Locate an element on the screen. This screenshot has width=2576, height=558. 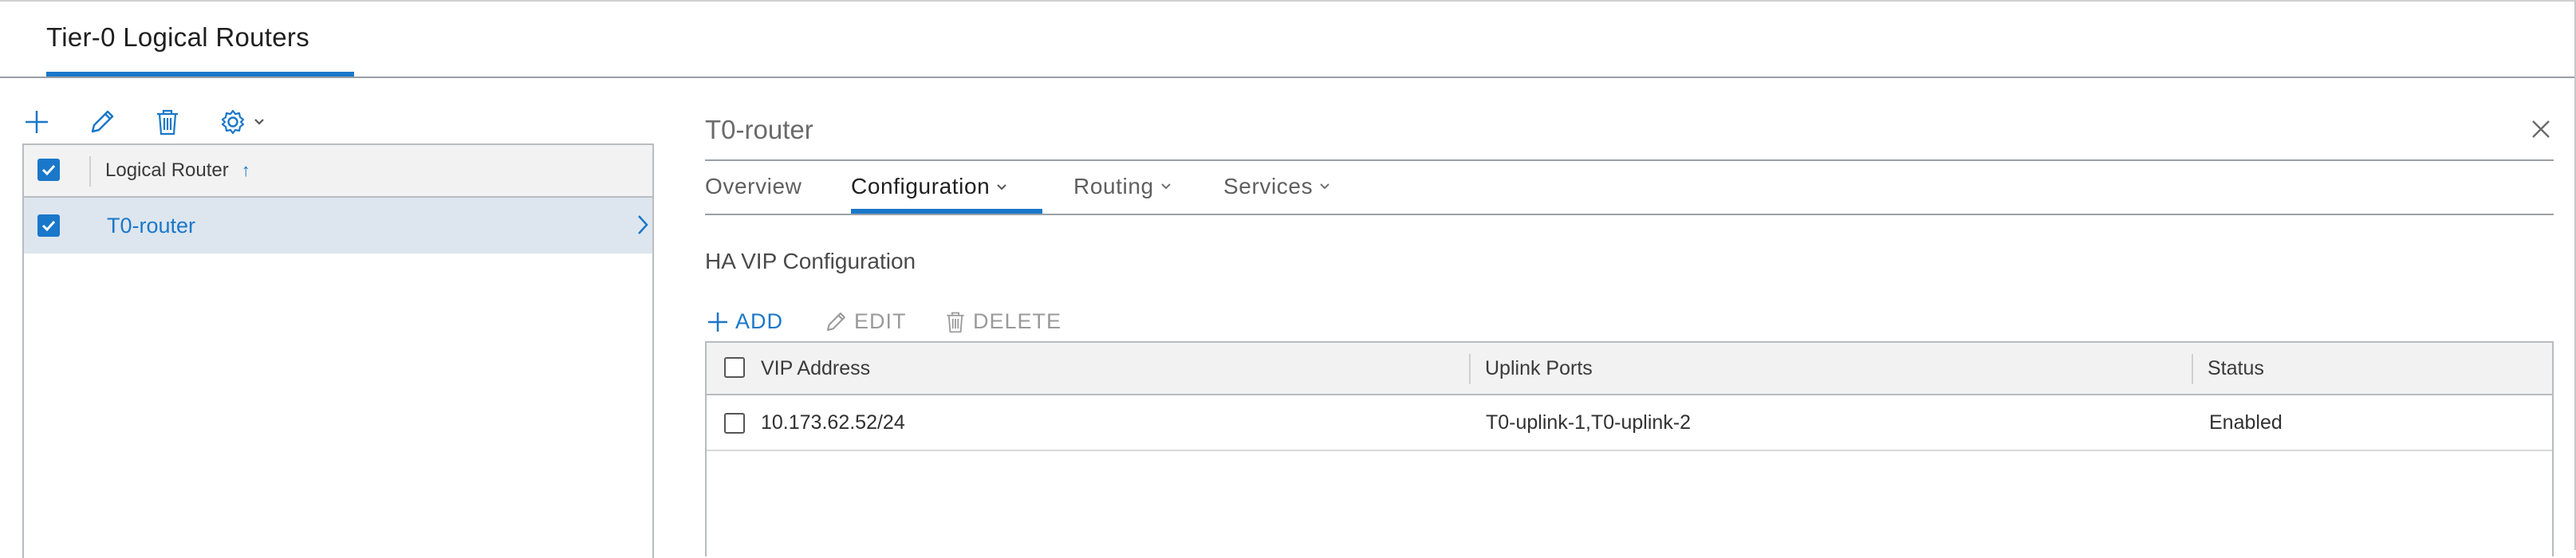
column-header-vip-address: VIP Address is located at coordinates (815, 368).